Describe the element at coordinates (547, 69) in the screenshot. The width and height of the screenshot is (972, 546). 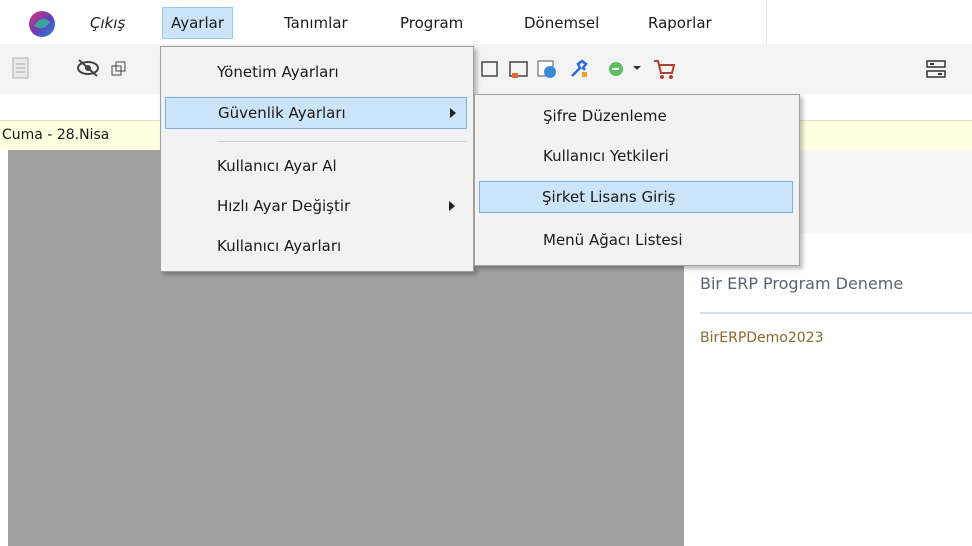
I see `web-globe-icon` at that location.